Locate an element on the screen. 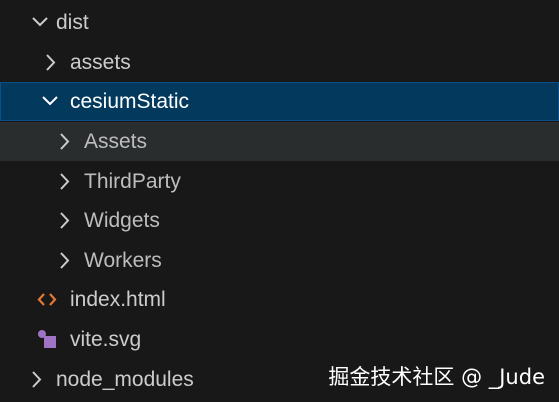  watermark: 掘金技术社区 @ _Jude is located at coordinates (436, 377).